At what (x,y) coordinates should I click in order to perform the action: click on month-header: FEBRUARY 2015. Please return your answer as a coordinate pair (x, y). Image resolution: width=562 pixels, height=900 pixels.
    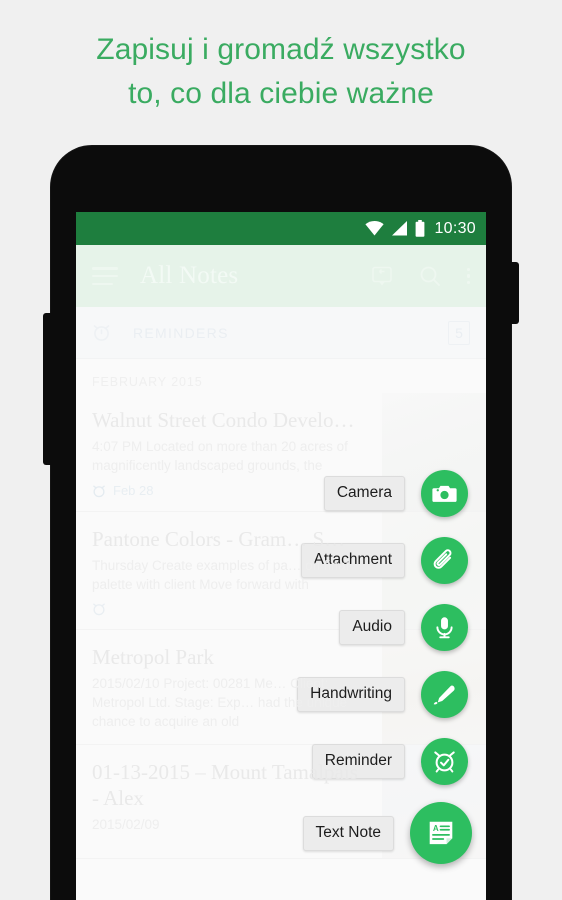
    Looking at the image, I should click on (147, 382).